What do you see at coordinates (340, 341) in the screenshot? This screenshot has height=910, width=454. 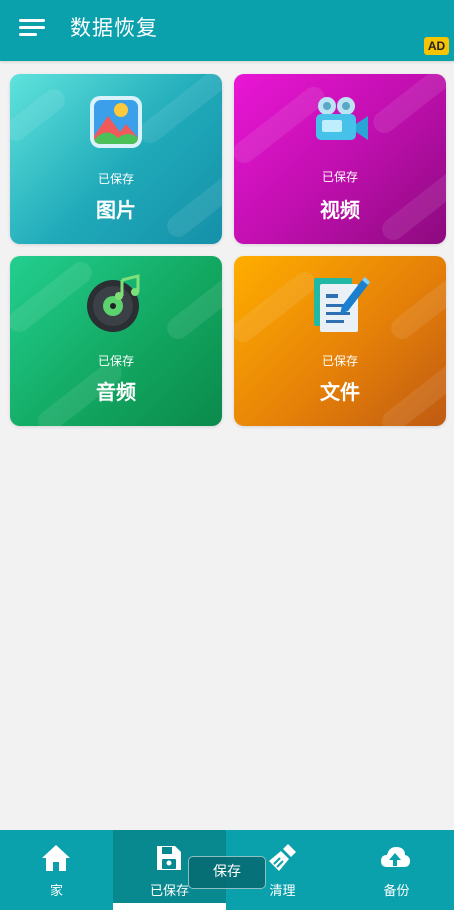 I see `category-card-files: 已保存 文件` at bounding box center [340, 341].